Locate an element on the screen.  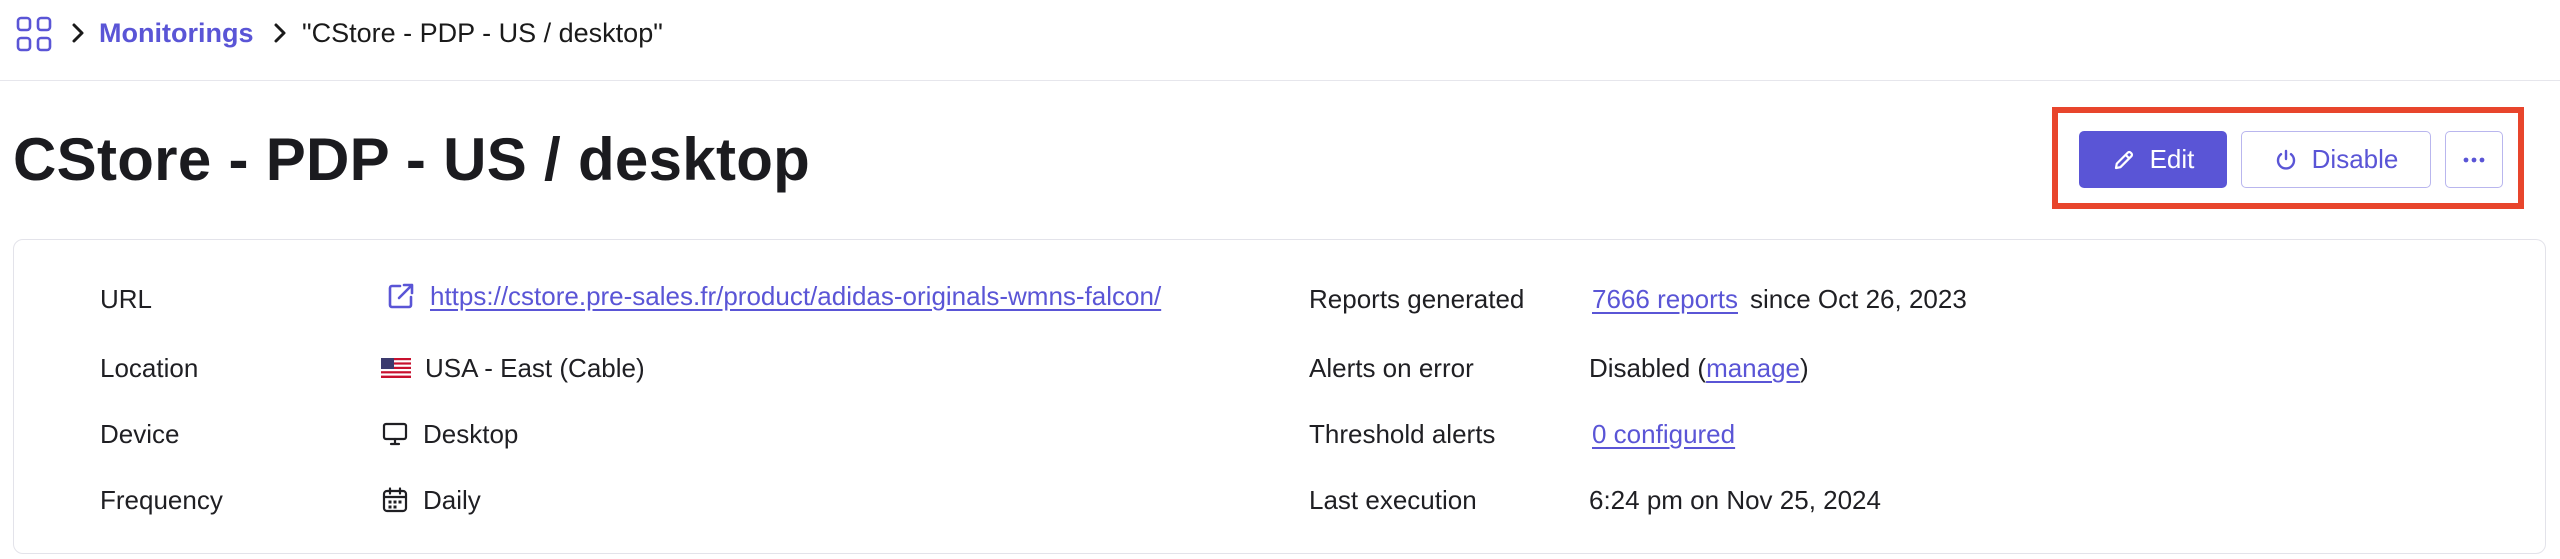
reports-generated-label: Reports generated is located at coordinates (1417, 299).